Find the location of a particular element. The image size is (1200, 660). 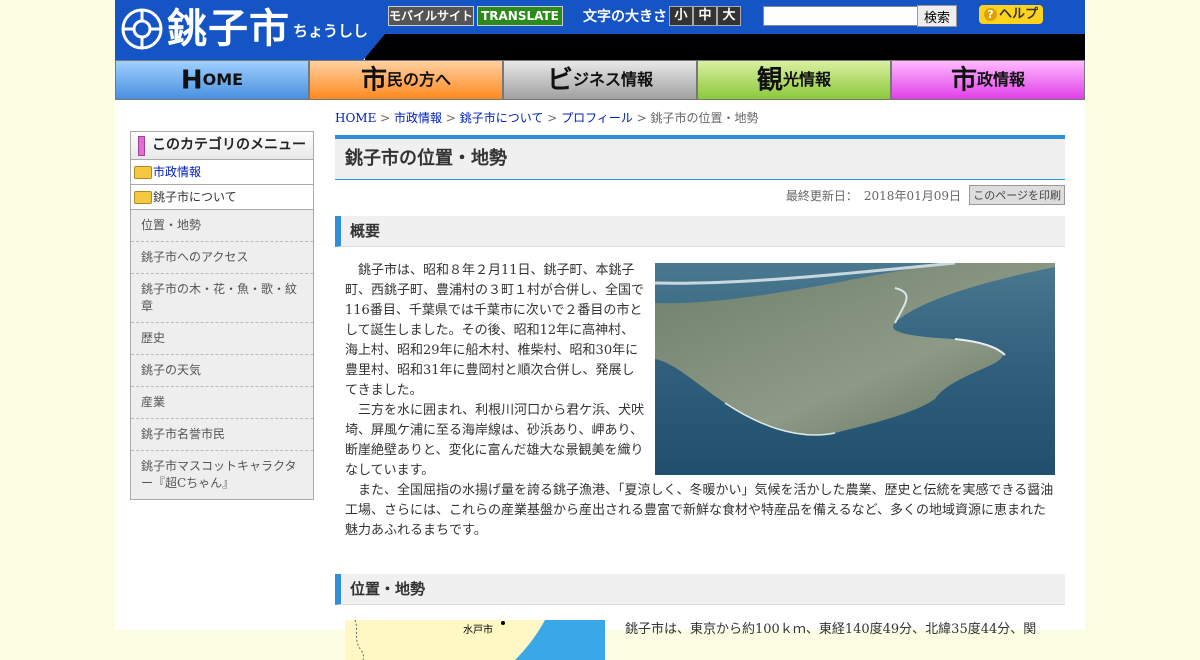

sidebar-item-honorary-citizens: 銚子市名誉市民 is located at coordinates (222, 435).